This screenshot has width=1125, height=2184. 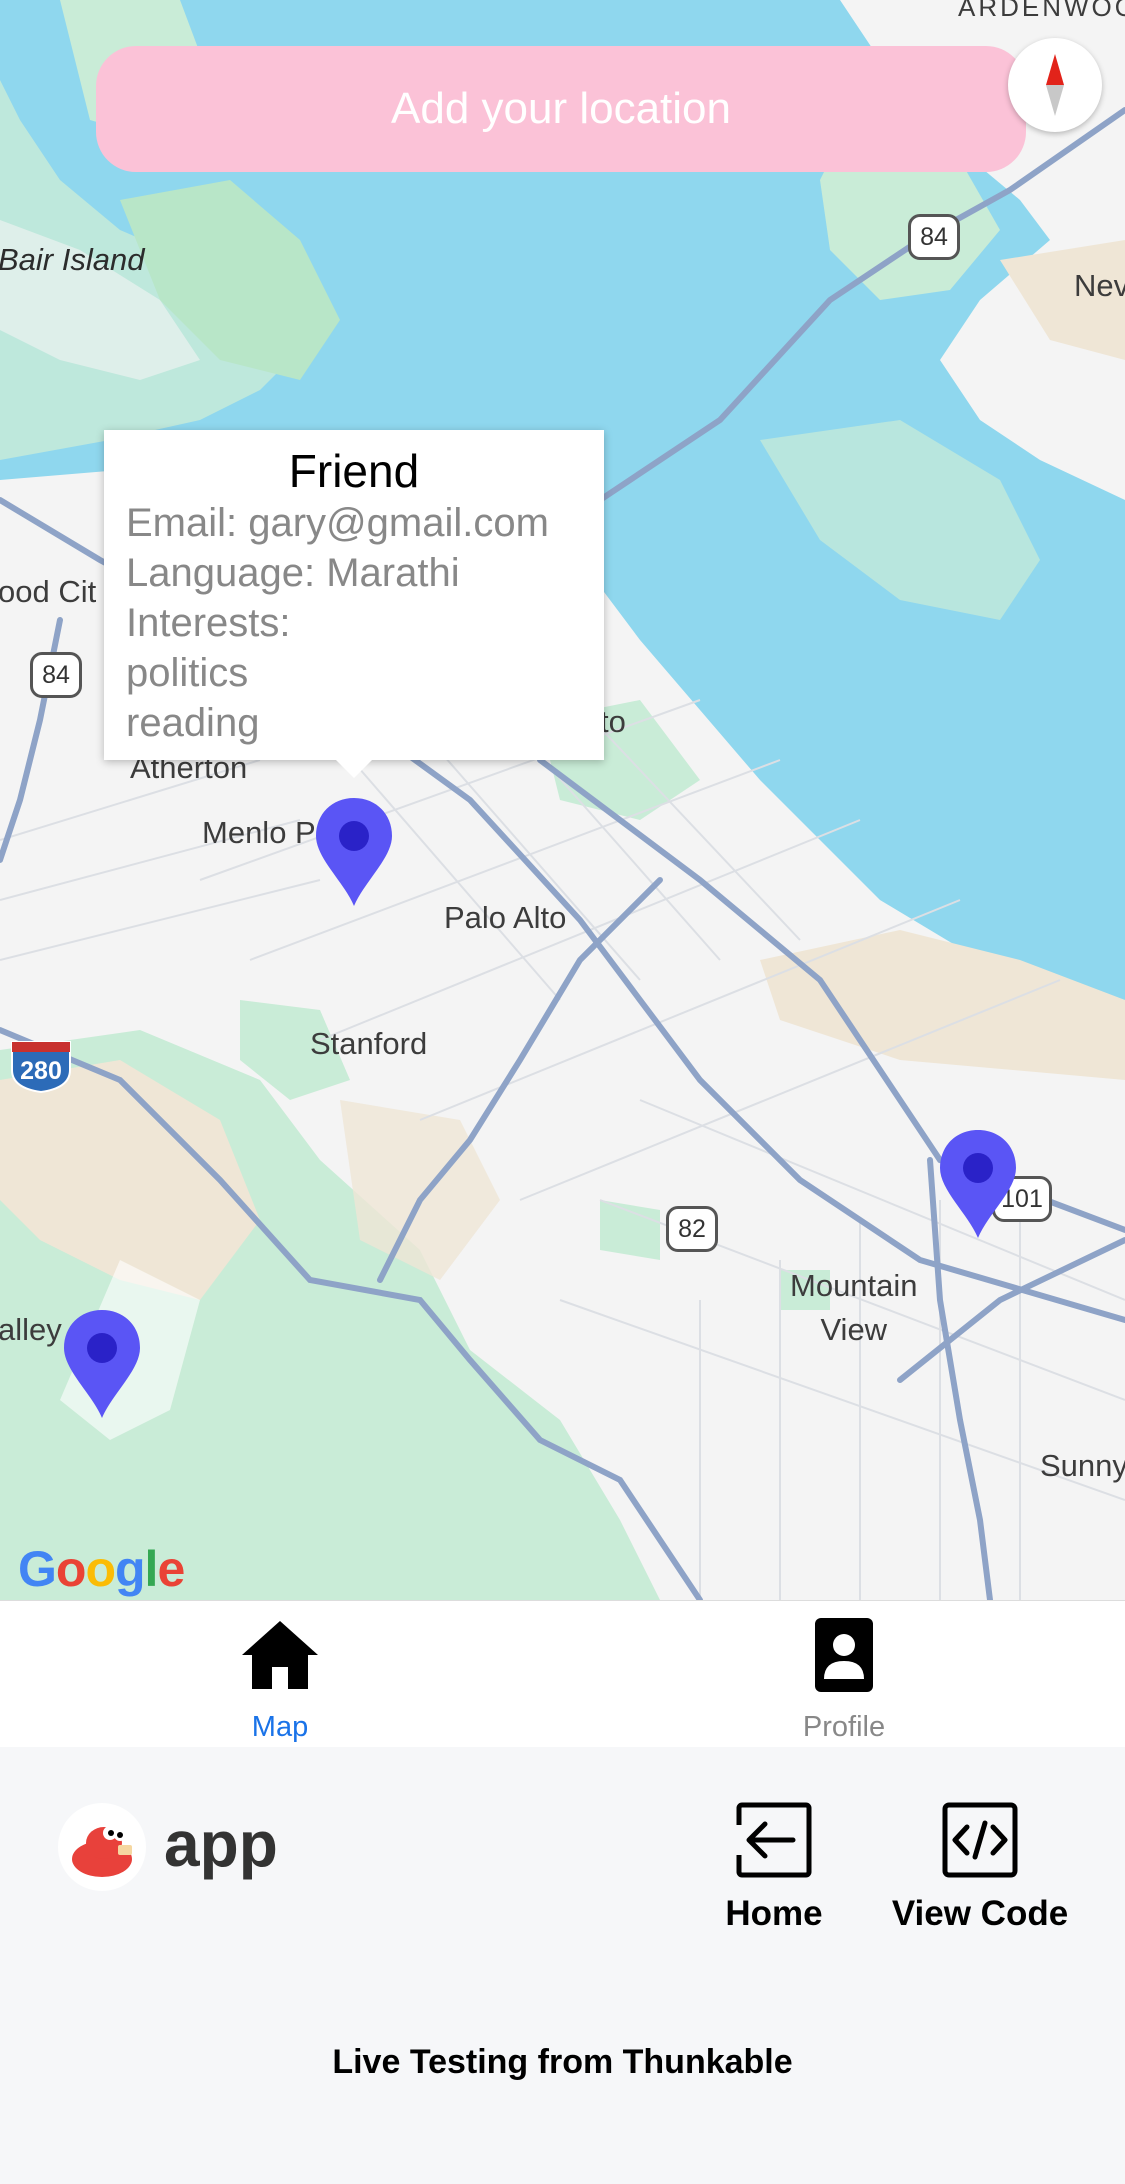 I want to click on compass-button, so click(x=1055, y=85).